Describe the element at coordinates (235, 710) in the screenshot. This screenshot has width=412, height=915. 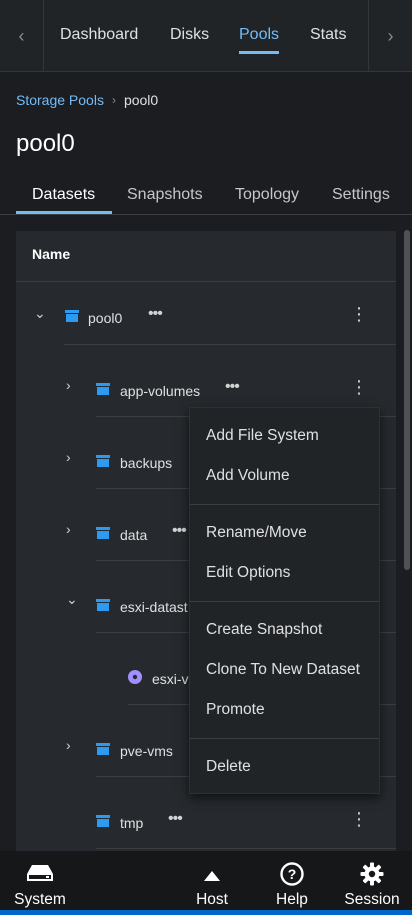
I see `menu-item-promote: Promote` at that location.